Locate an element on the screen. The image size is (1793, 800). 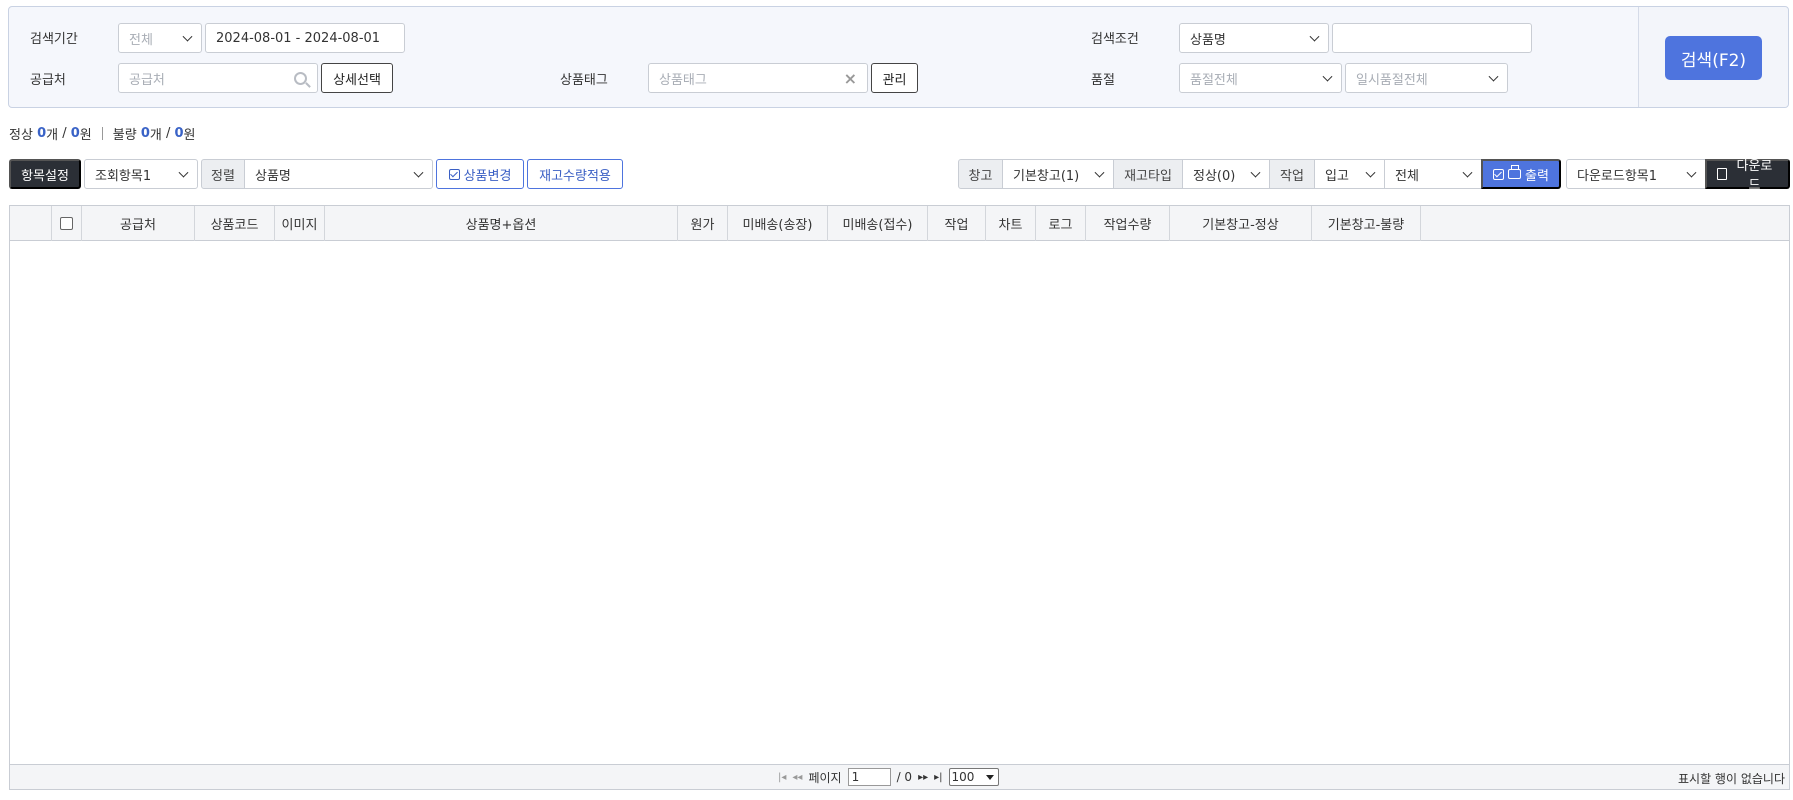
print-label: 출력 is located at coordinates (1537, 175).